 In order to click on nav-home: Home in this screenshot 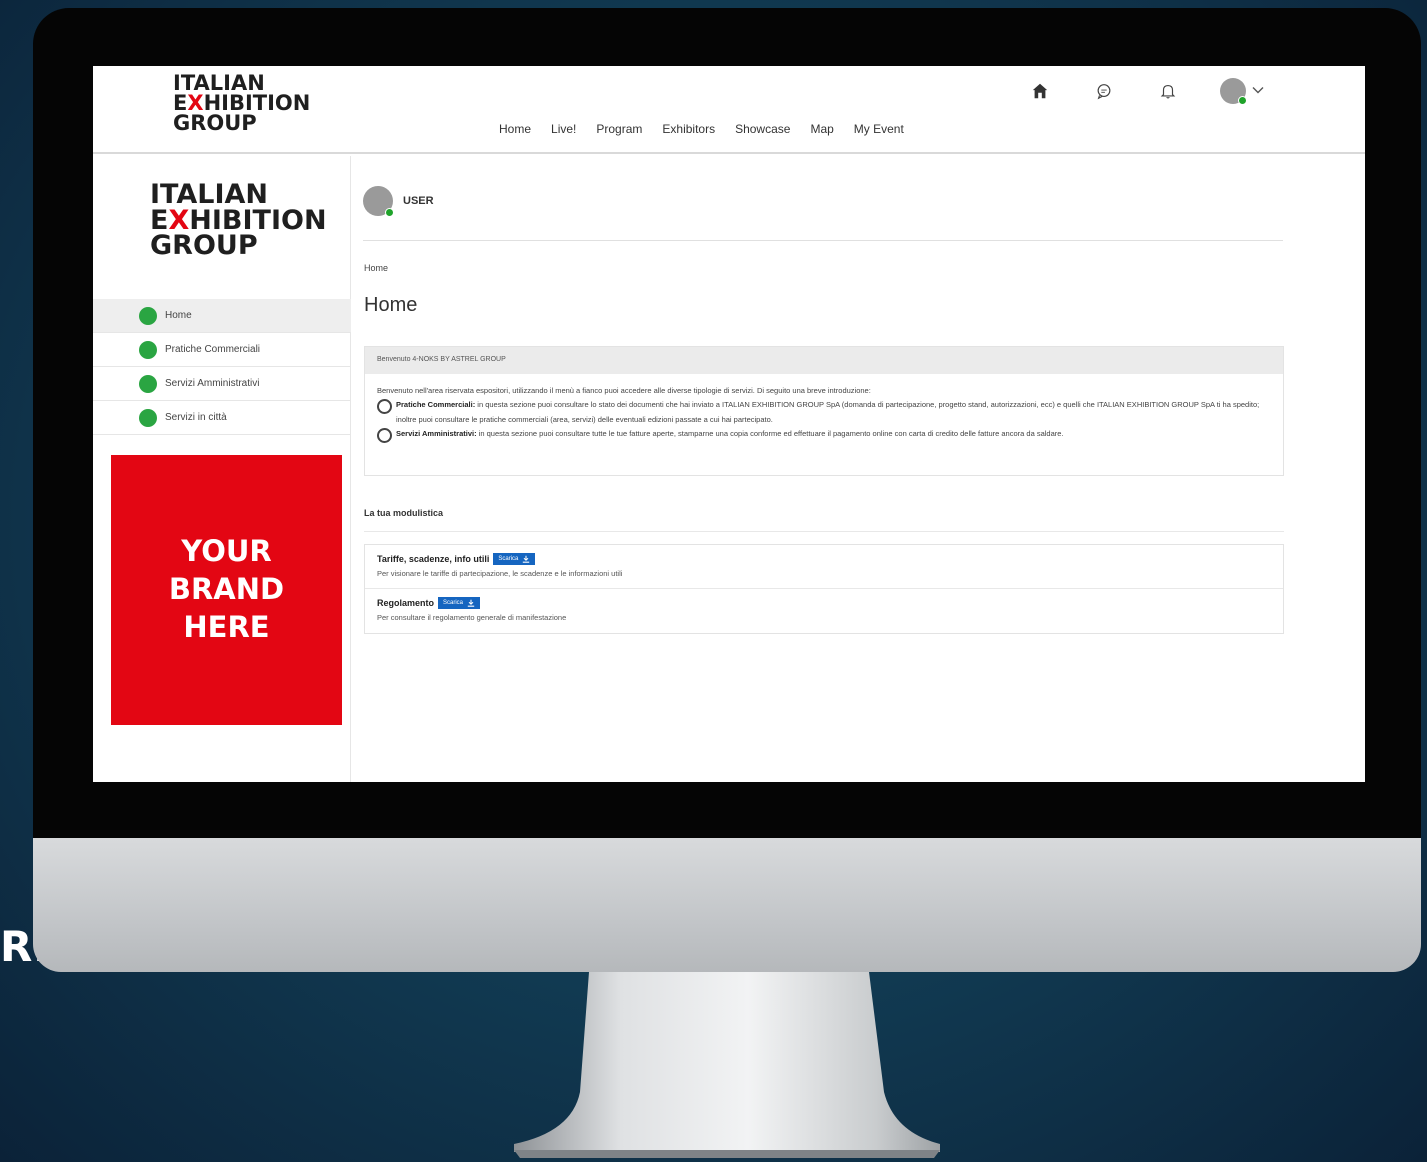, I will do `click(515, 129)`.